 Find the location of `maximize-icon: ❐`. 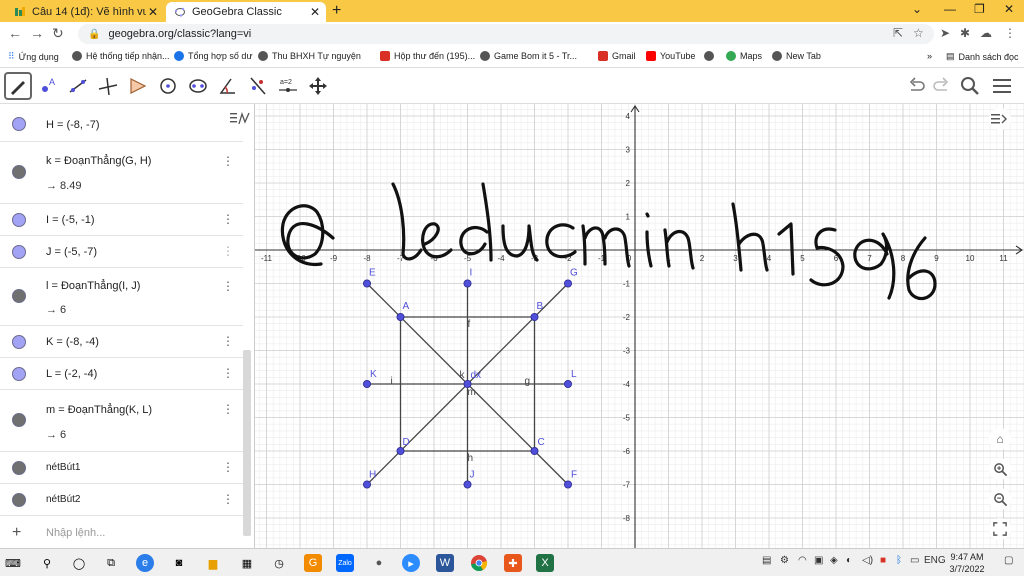

maximize-icon: ❐ is located at coordinates (979, 9).